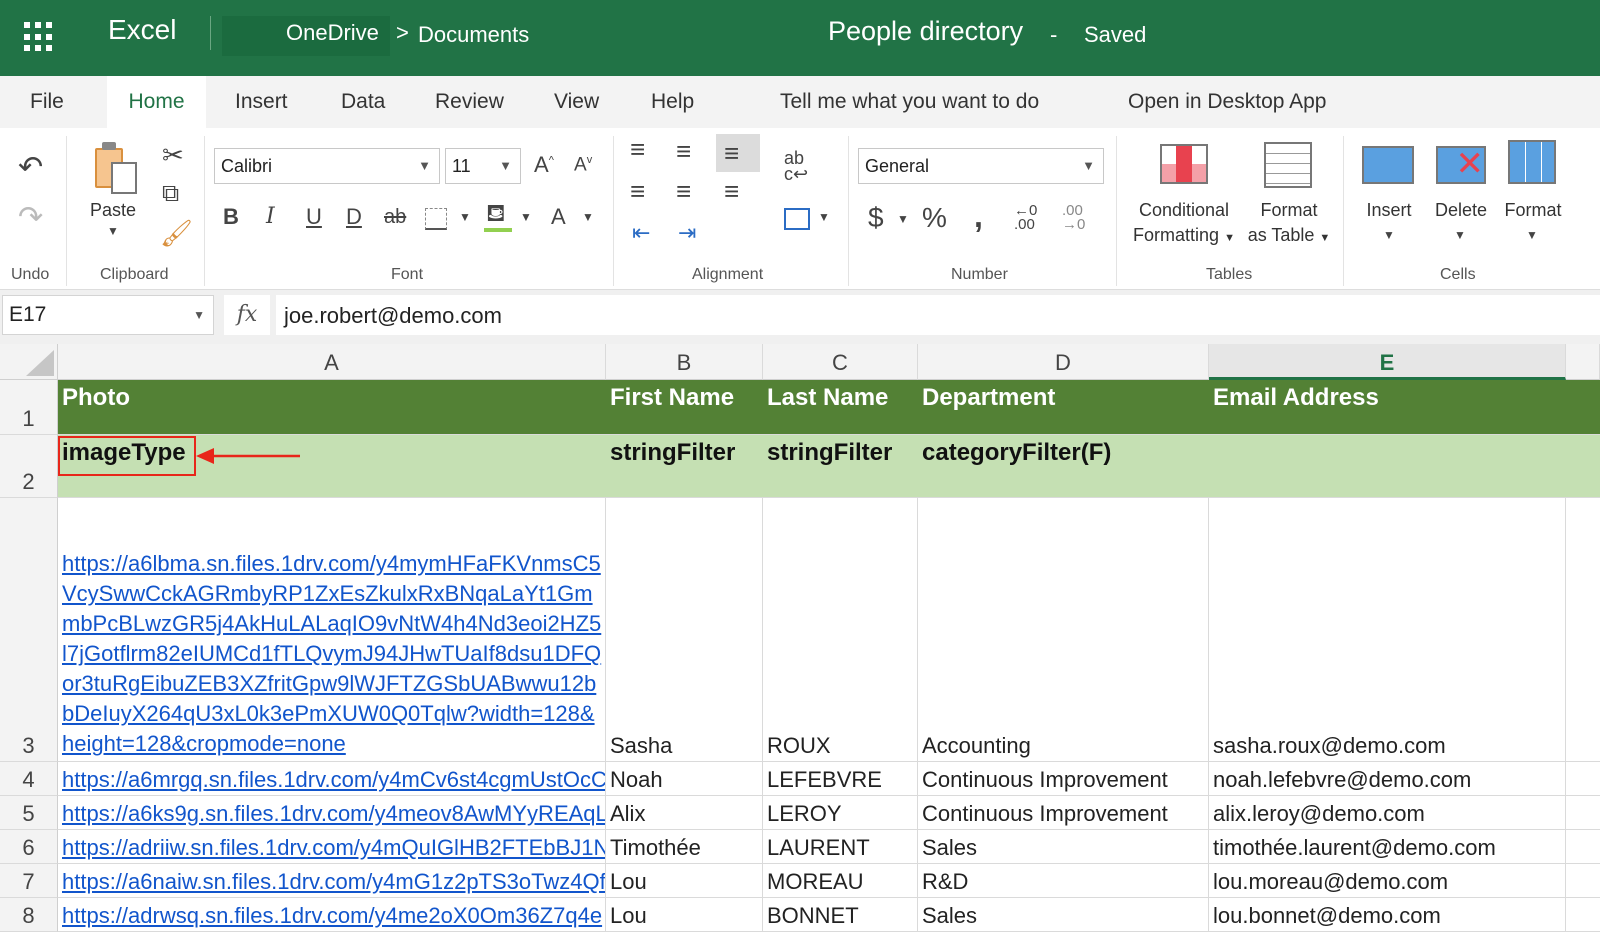 This screenshot has height=950, width=1600. What do you see at coordinates (247, 315) in the screenshot?
I see `insert-function-icon: fx` at bounding box center [247, 315].